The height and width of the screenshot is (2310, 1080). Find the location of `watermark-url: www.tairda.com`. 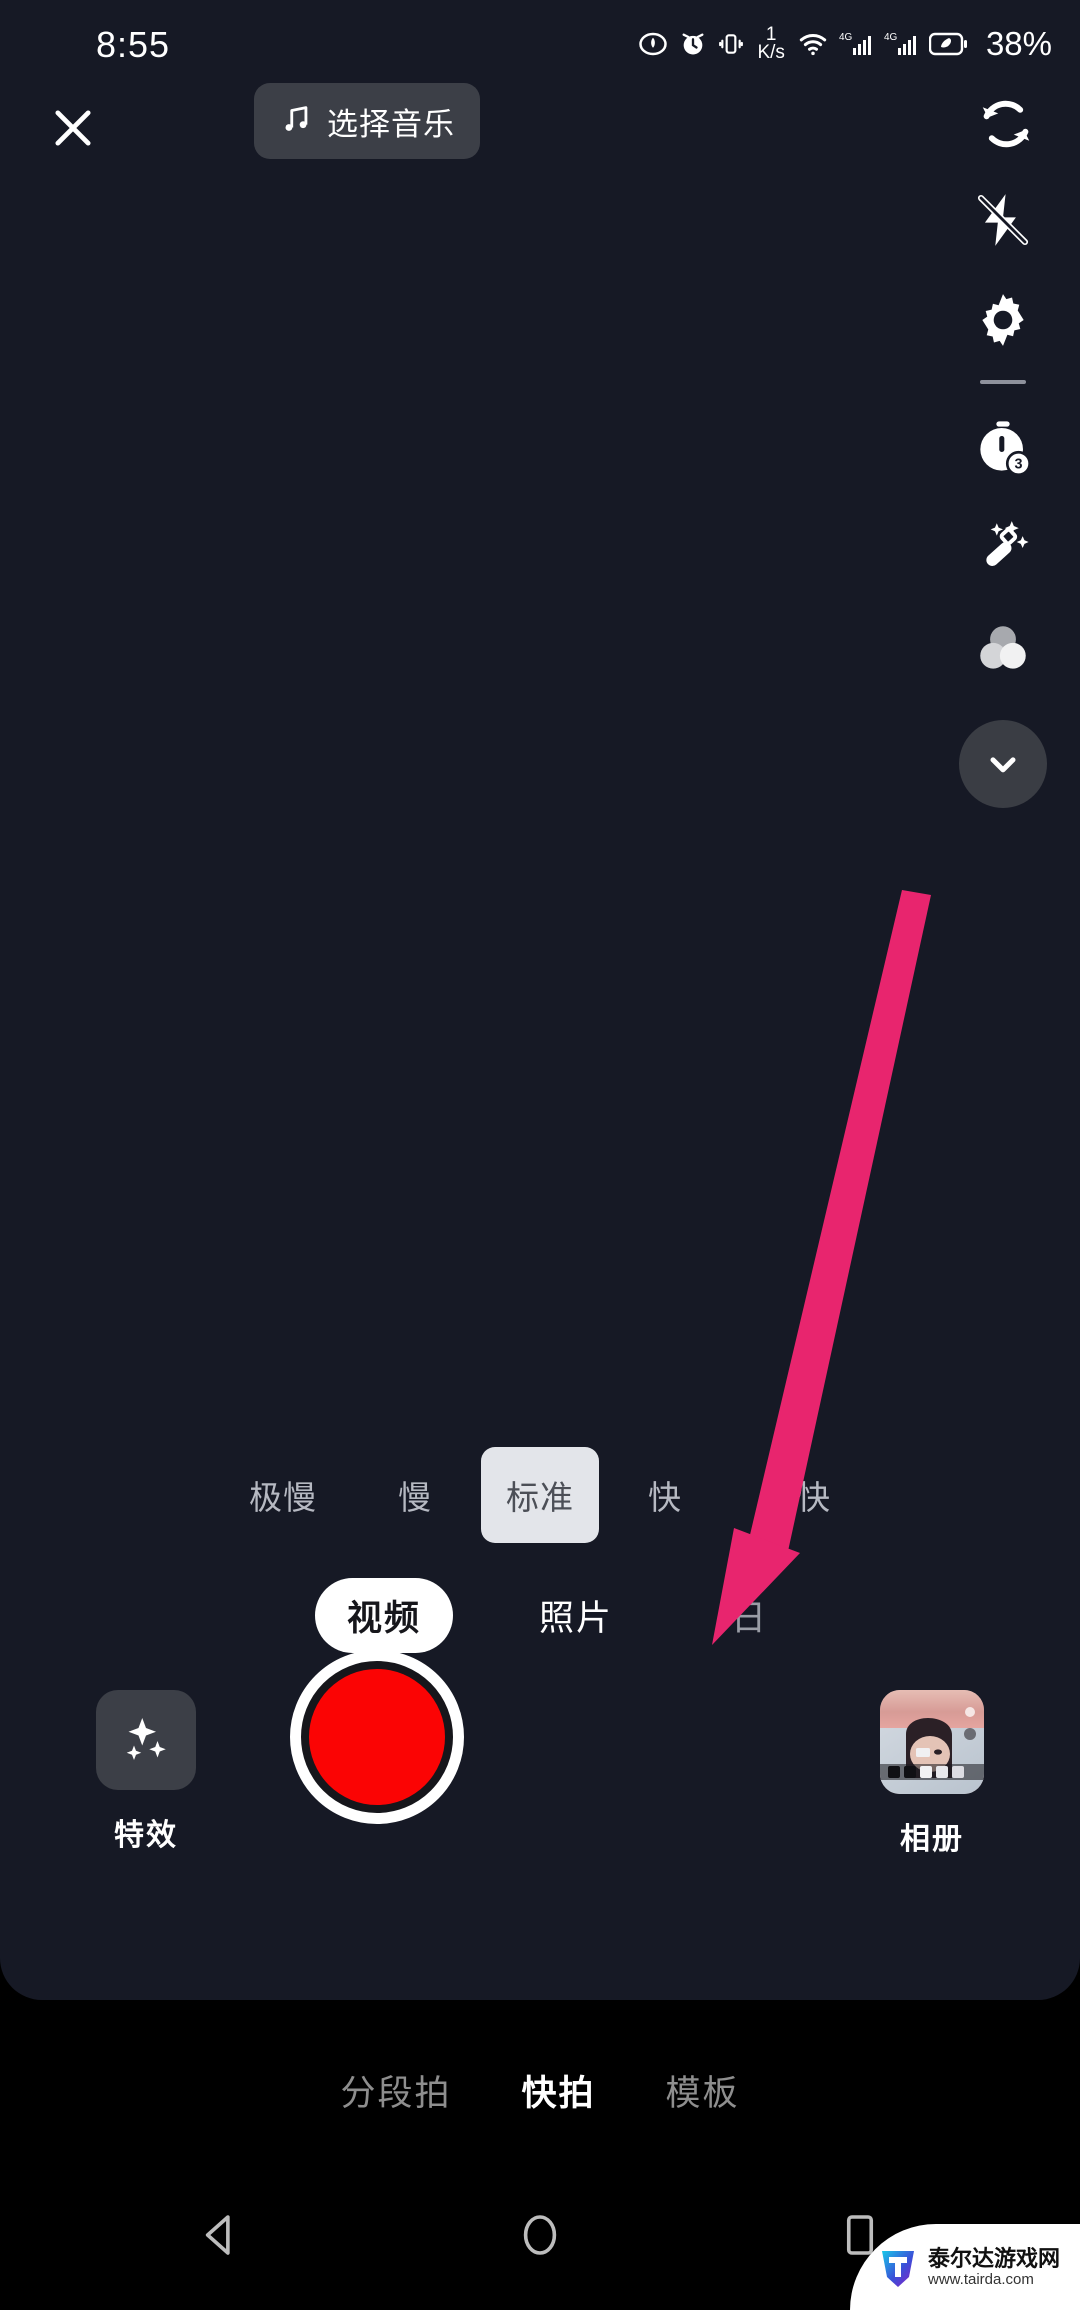

watermark-url: www.tairda.com is located at coordinates (981, 2280).